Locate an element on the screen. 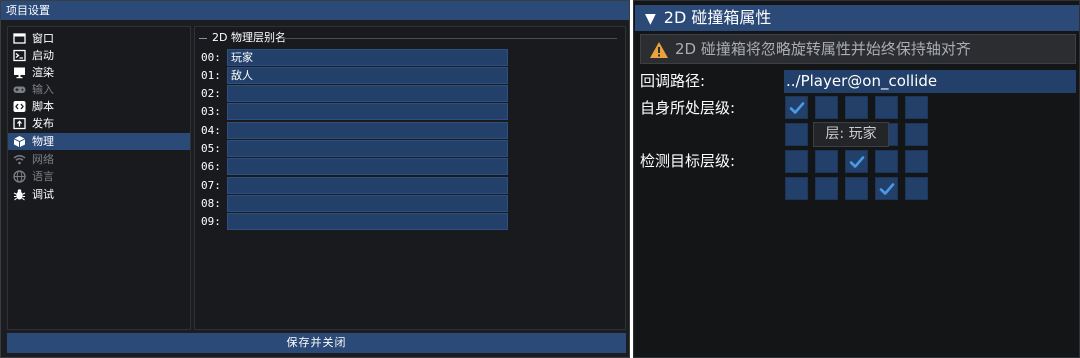 This screenshot has width=1080, height=358. layer-row: 00: 玩家 is located at coordinates (354, 57).